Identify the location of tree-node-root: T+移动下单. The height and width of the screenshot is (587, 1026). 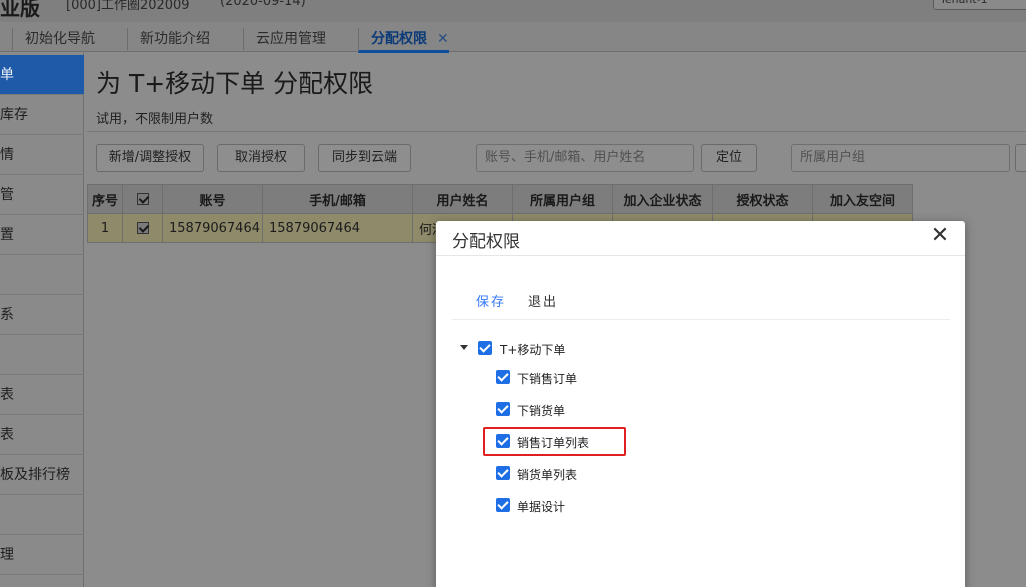
(560, 349).